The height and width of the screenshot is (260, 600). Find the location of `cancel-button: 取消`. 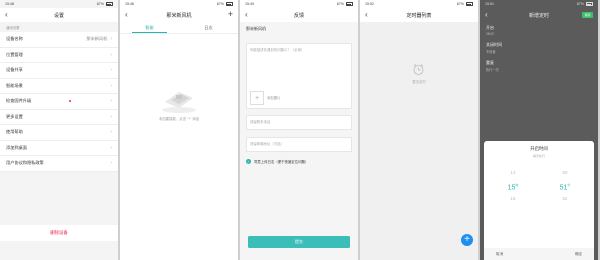

cancel-button: 取消 is located at coordinates (499, 254).